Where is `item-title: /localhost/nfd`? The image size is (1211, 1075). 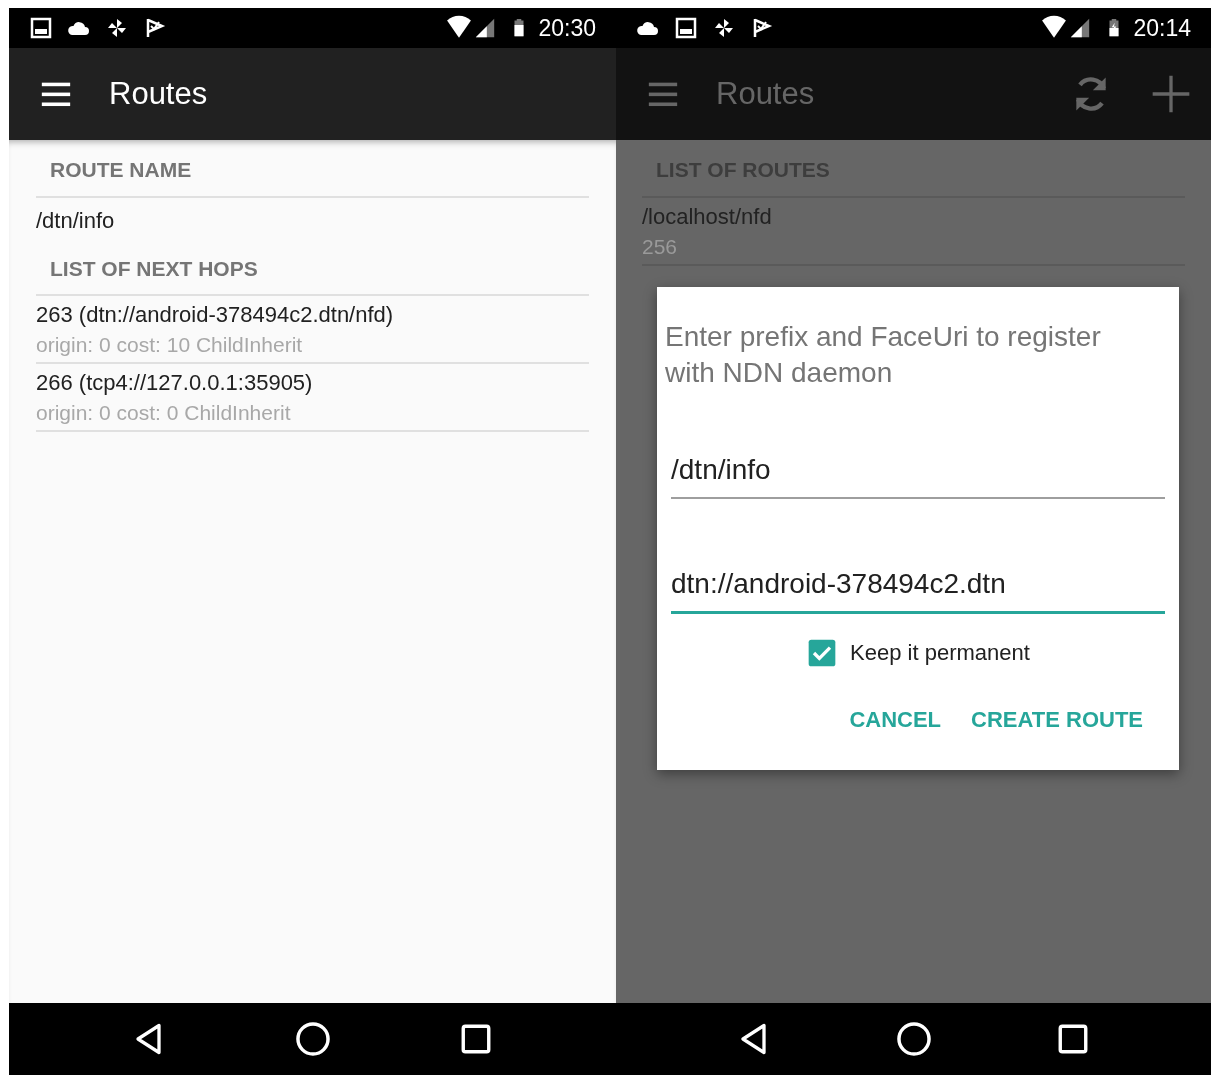
item-title: /localhost/nfd is located at coordinates (707, 216).